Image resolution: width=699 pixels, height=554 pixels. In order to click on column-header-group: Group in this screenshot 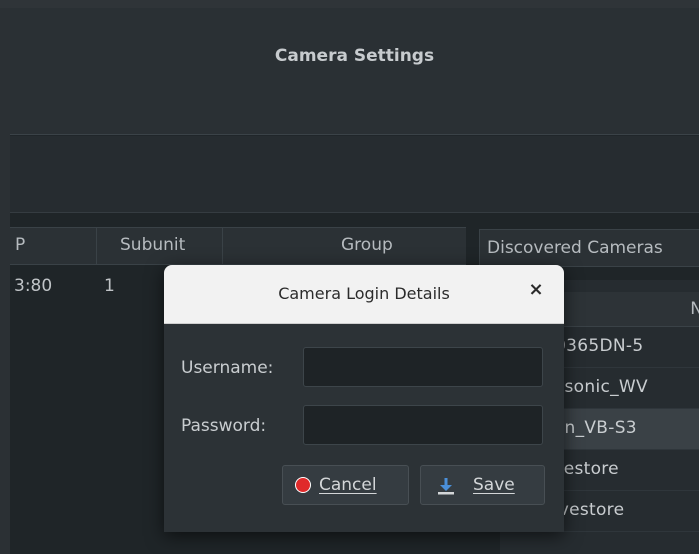, I will do `click(367, 245)`.